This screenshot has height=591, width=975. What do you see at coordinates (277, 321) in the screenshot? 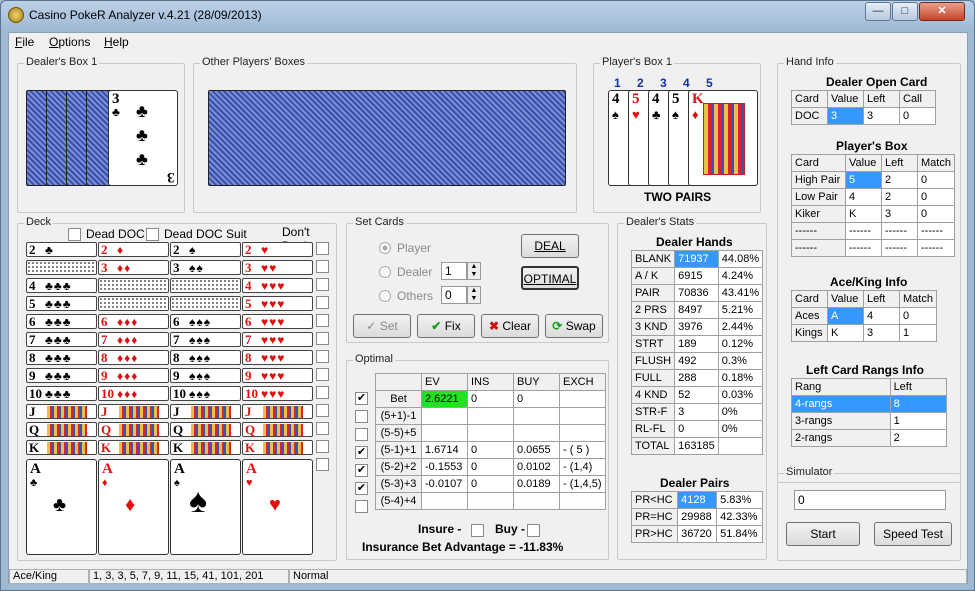
I see `deck-card: 6 ♥♥♥` at bounding box center [277, 321].